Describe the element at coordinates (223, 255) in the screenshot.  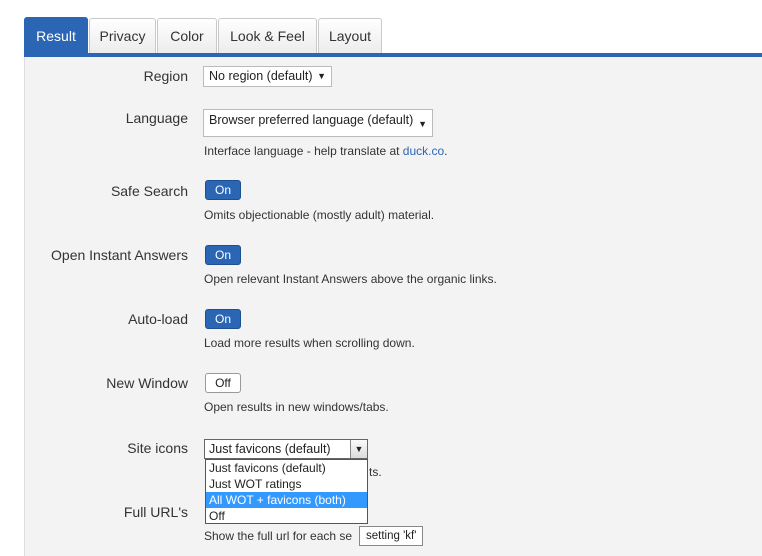
I see `instant-answers-toggle: On` at that location.